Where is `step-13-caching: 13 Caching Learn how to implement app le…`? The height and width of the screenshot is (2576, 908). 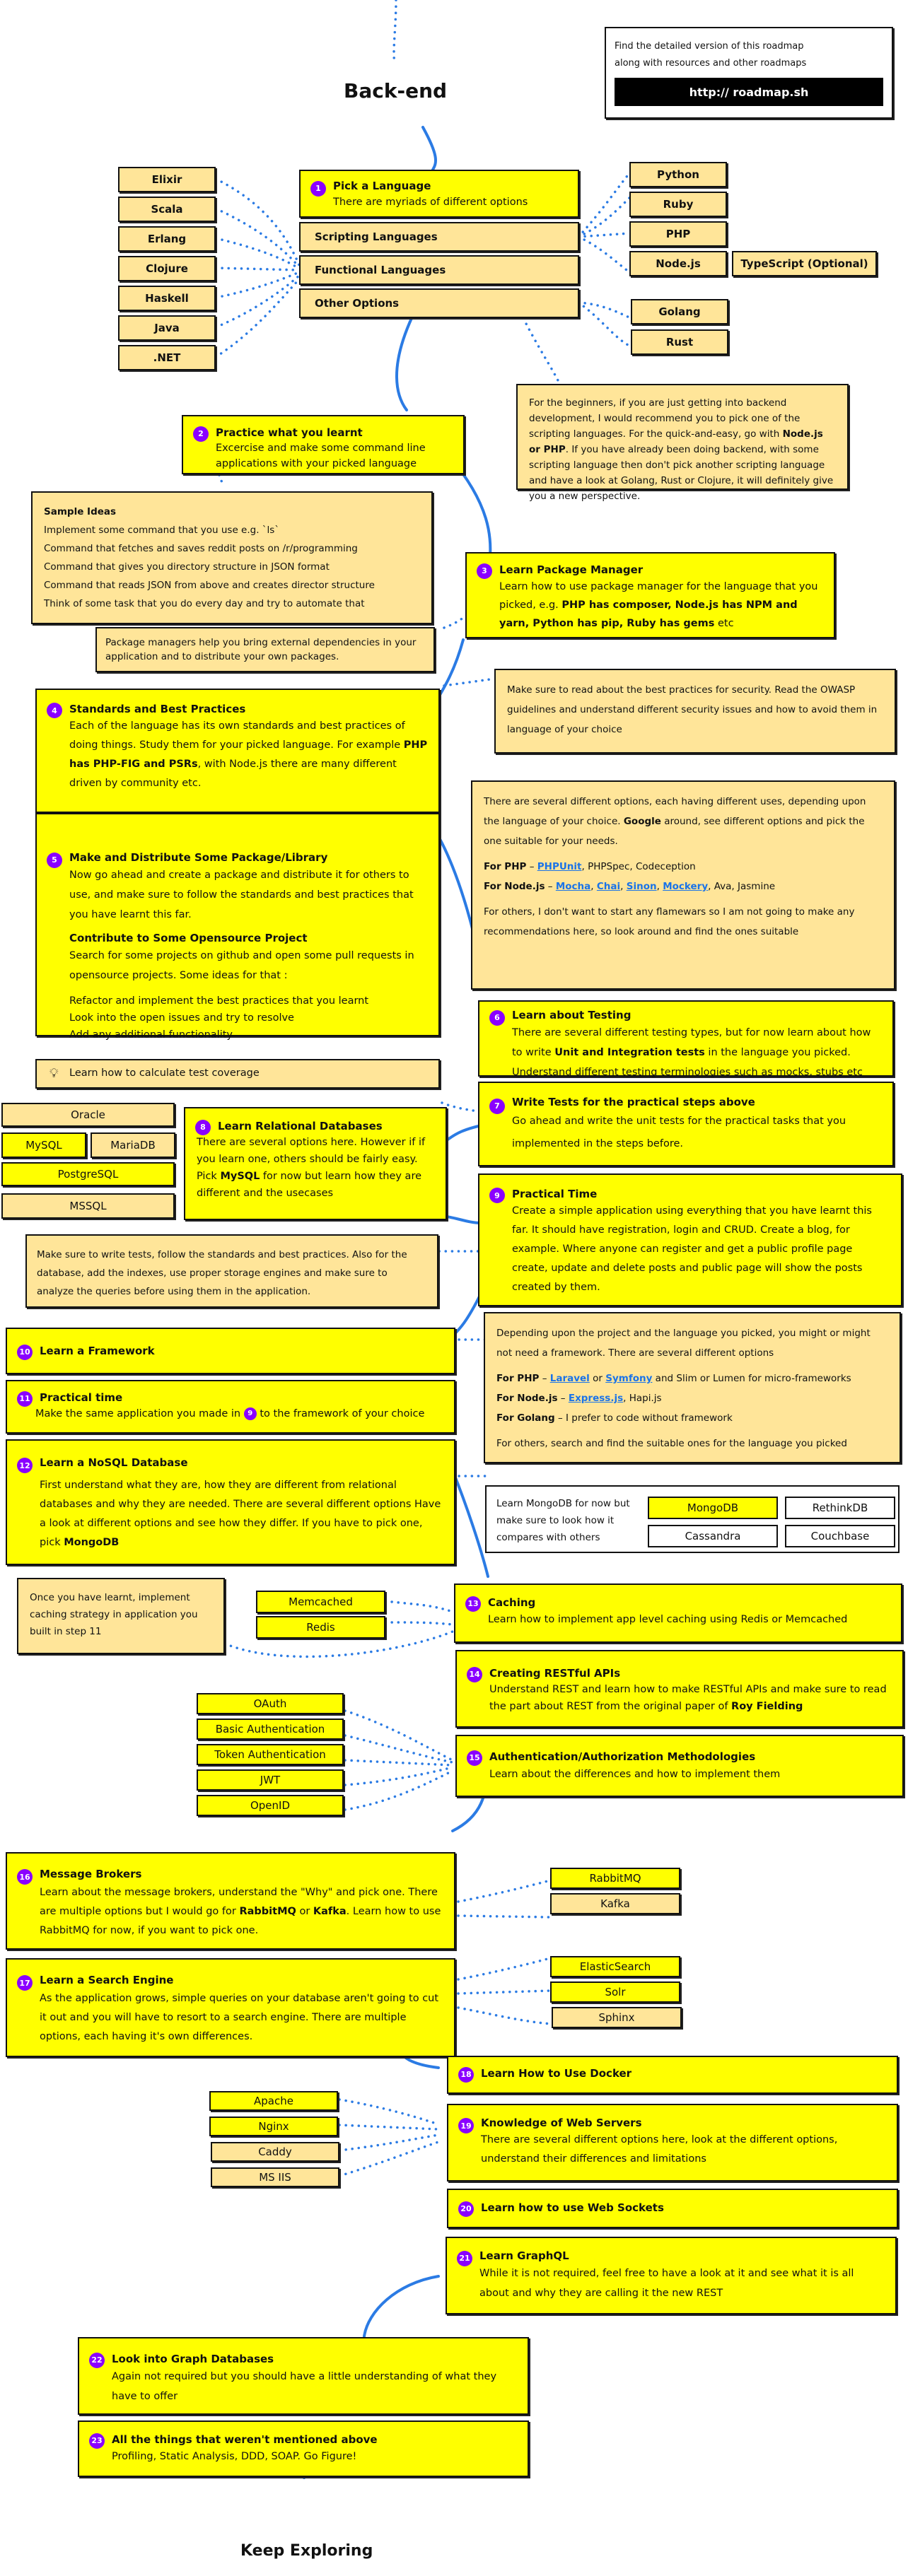 step-13-caching: 13 Caching Learn how to implement app le… is located at coordinates (678, 1613).